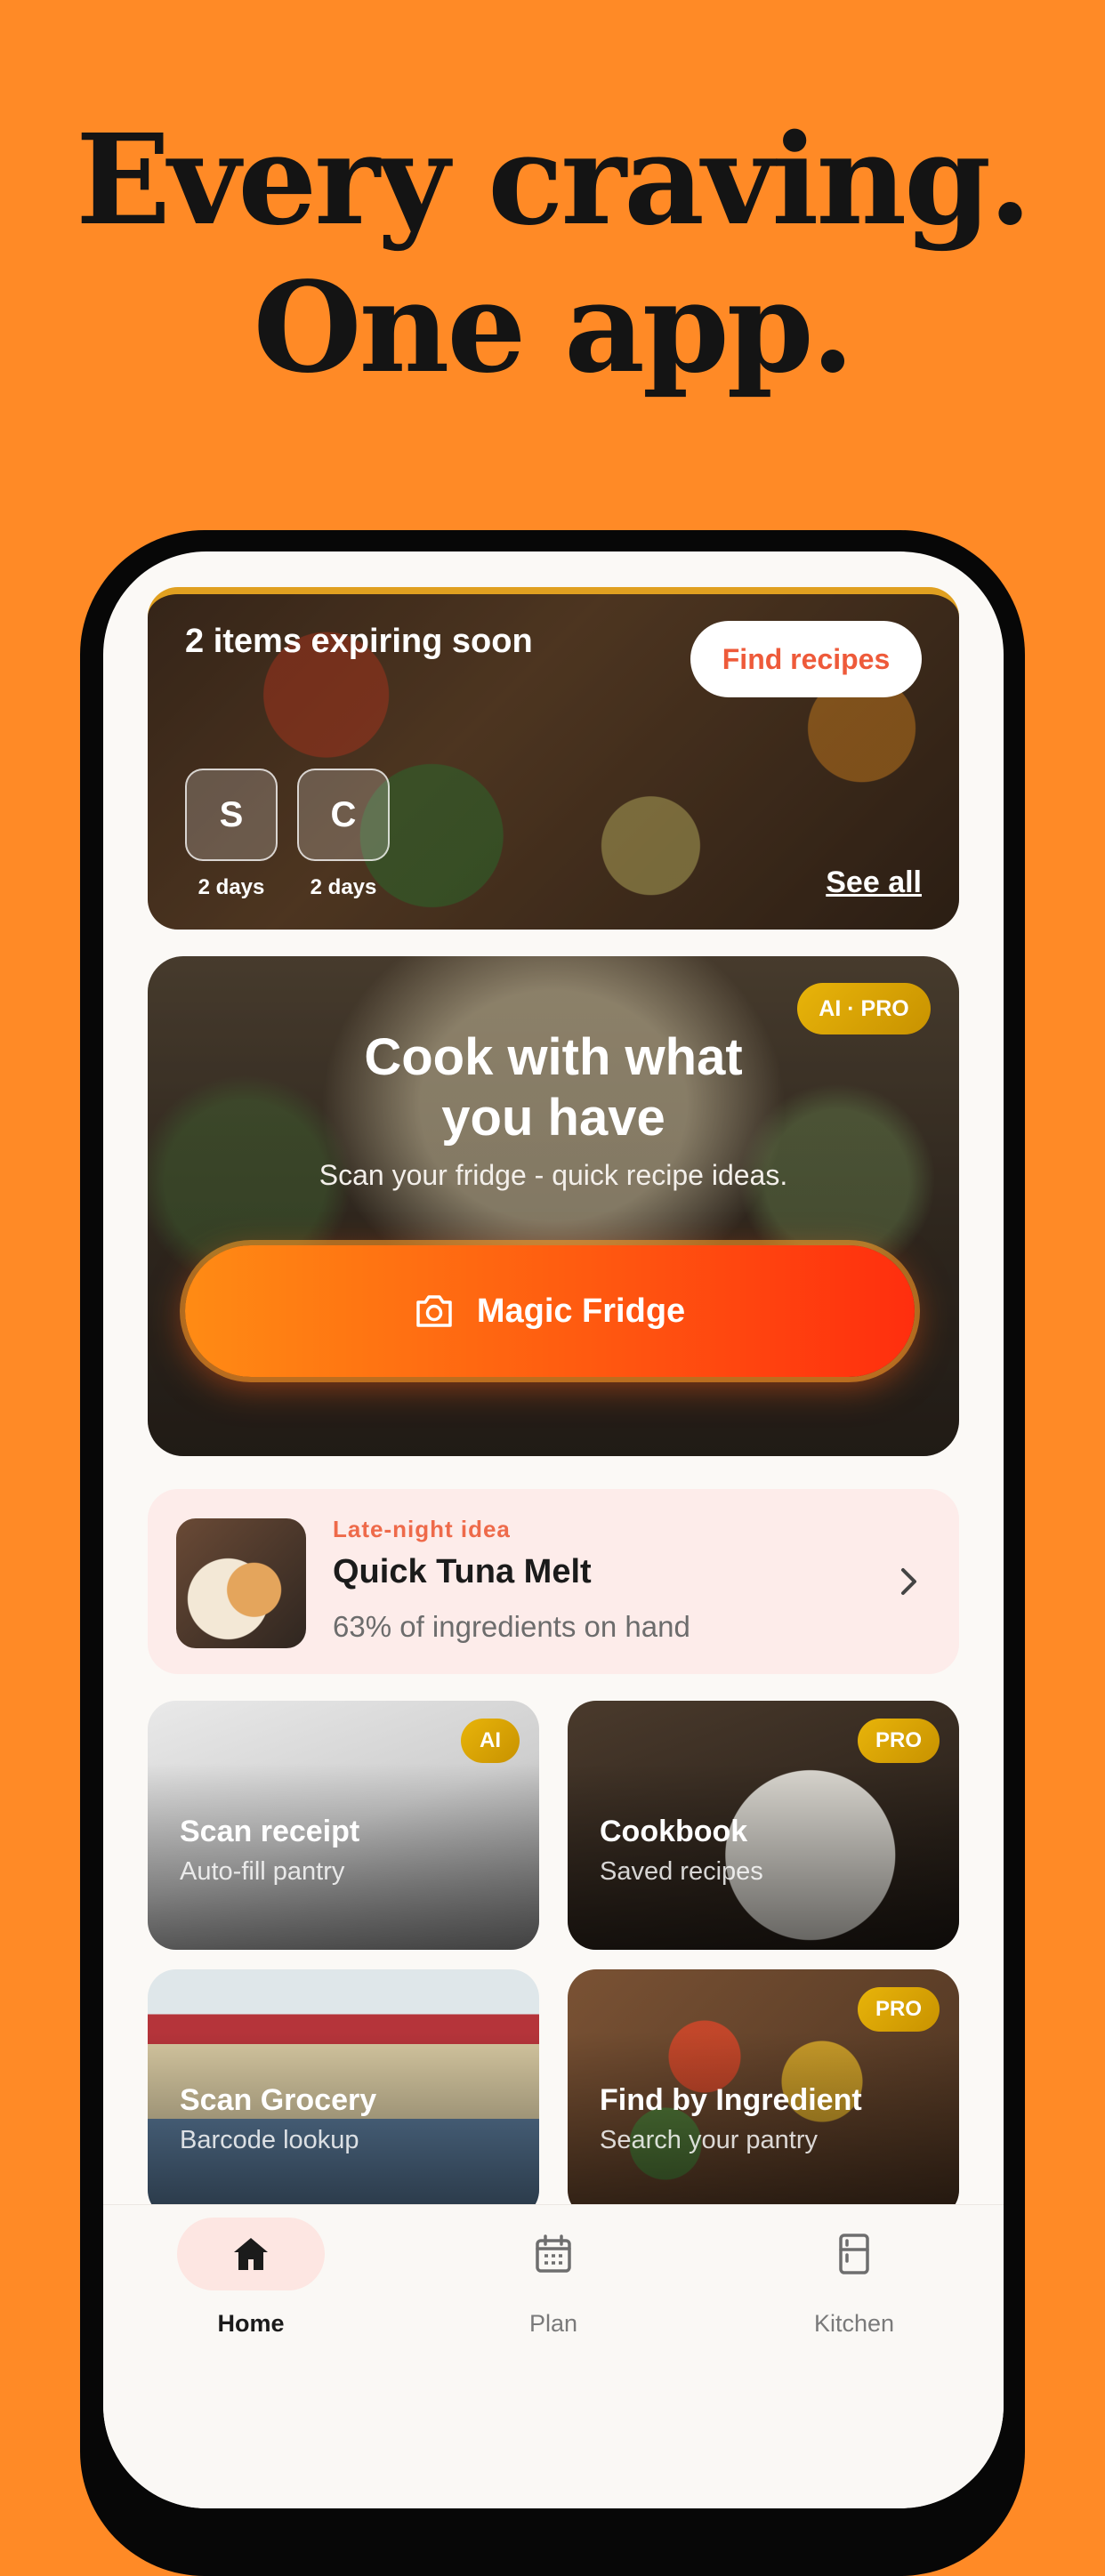 This screenshot has height=2576, width=1105. I want to click on tile-subtitle: Auto-fill pantry, so click(262, 1871).